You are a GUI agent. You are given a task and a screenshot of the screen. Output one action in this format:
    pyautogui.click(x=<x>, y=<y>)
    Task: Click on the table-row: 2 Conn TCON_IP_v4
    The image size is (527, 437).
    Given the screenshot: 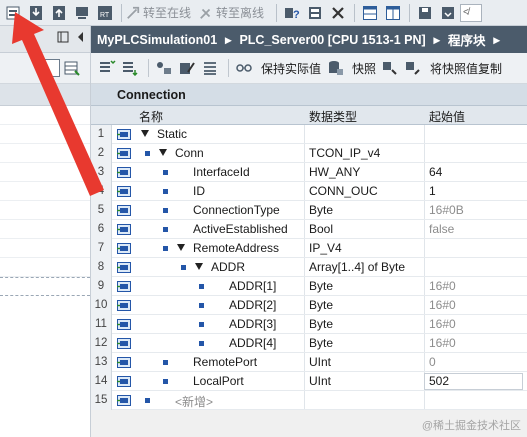 What is the action you would take?
    pyautogui.click(x=309, y=153)
    